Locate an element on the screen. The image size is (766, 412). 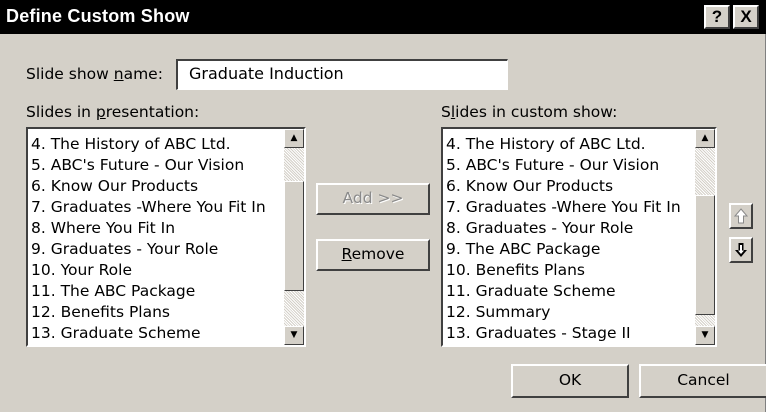
close-button: X is located at coordinates (746, 17).